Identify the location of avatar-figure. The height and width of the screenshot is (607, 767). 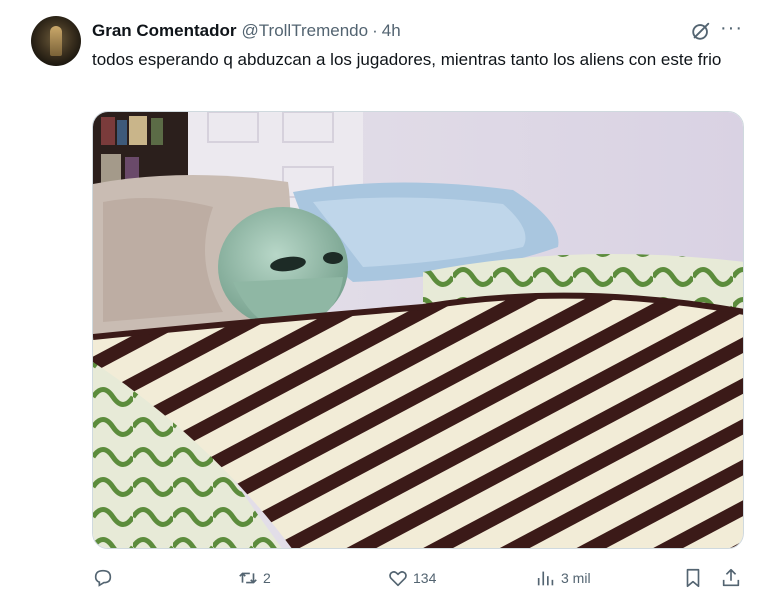
(56, 41).